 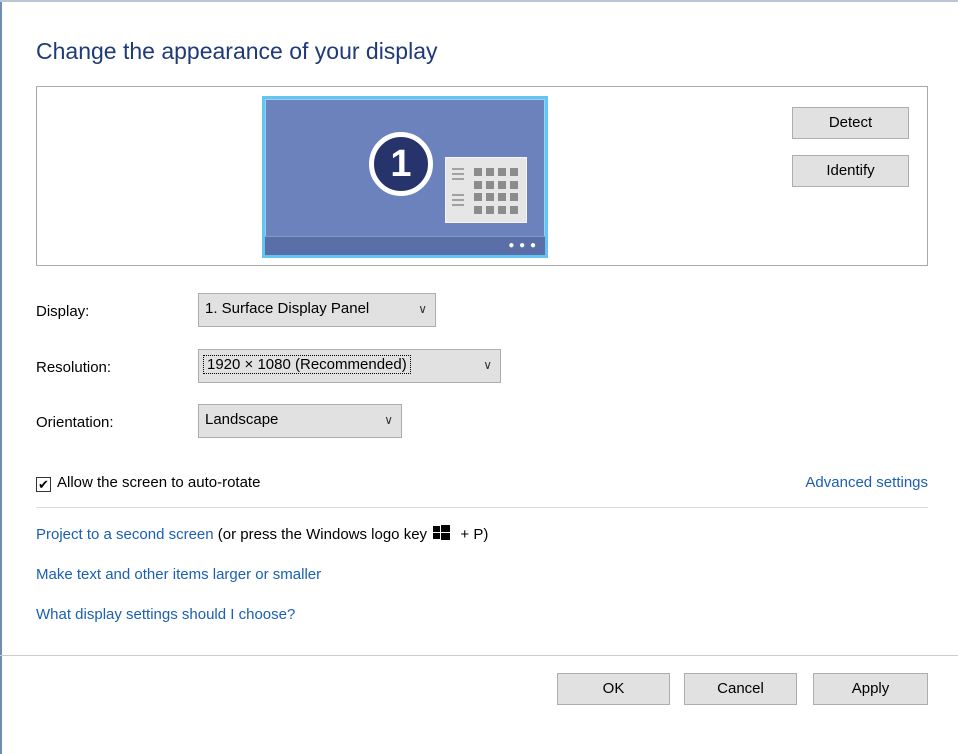 What do you see at coordinates (850, 123) in the screenshot?
I see `detect-button: Detect` at bounding box center [850, 123].